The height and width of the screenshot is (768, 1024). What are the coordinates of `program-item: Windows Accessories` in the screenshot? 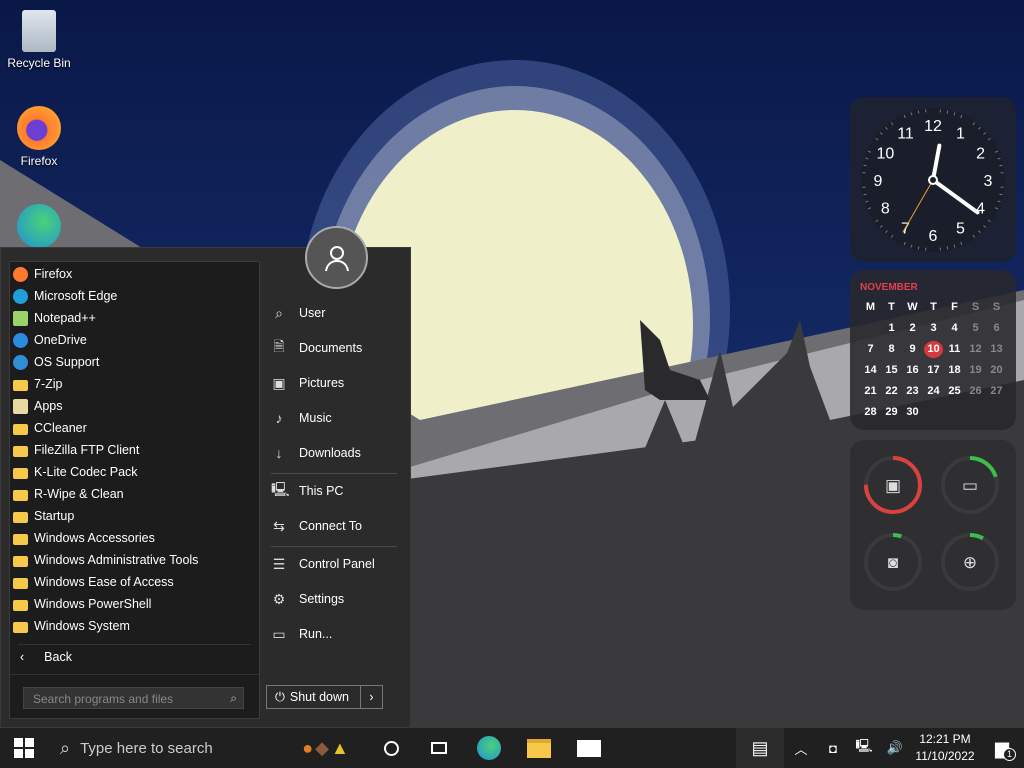 It's located at (133, 538).